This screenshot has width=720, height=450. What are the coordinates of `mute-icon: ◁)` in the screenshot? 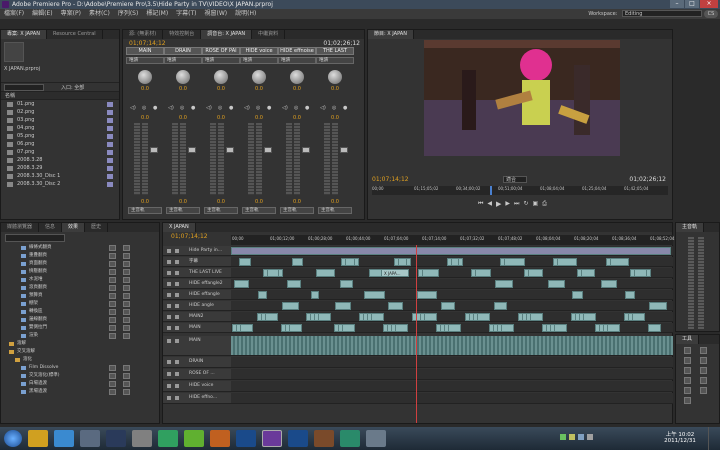 It's located at (171, 108).